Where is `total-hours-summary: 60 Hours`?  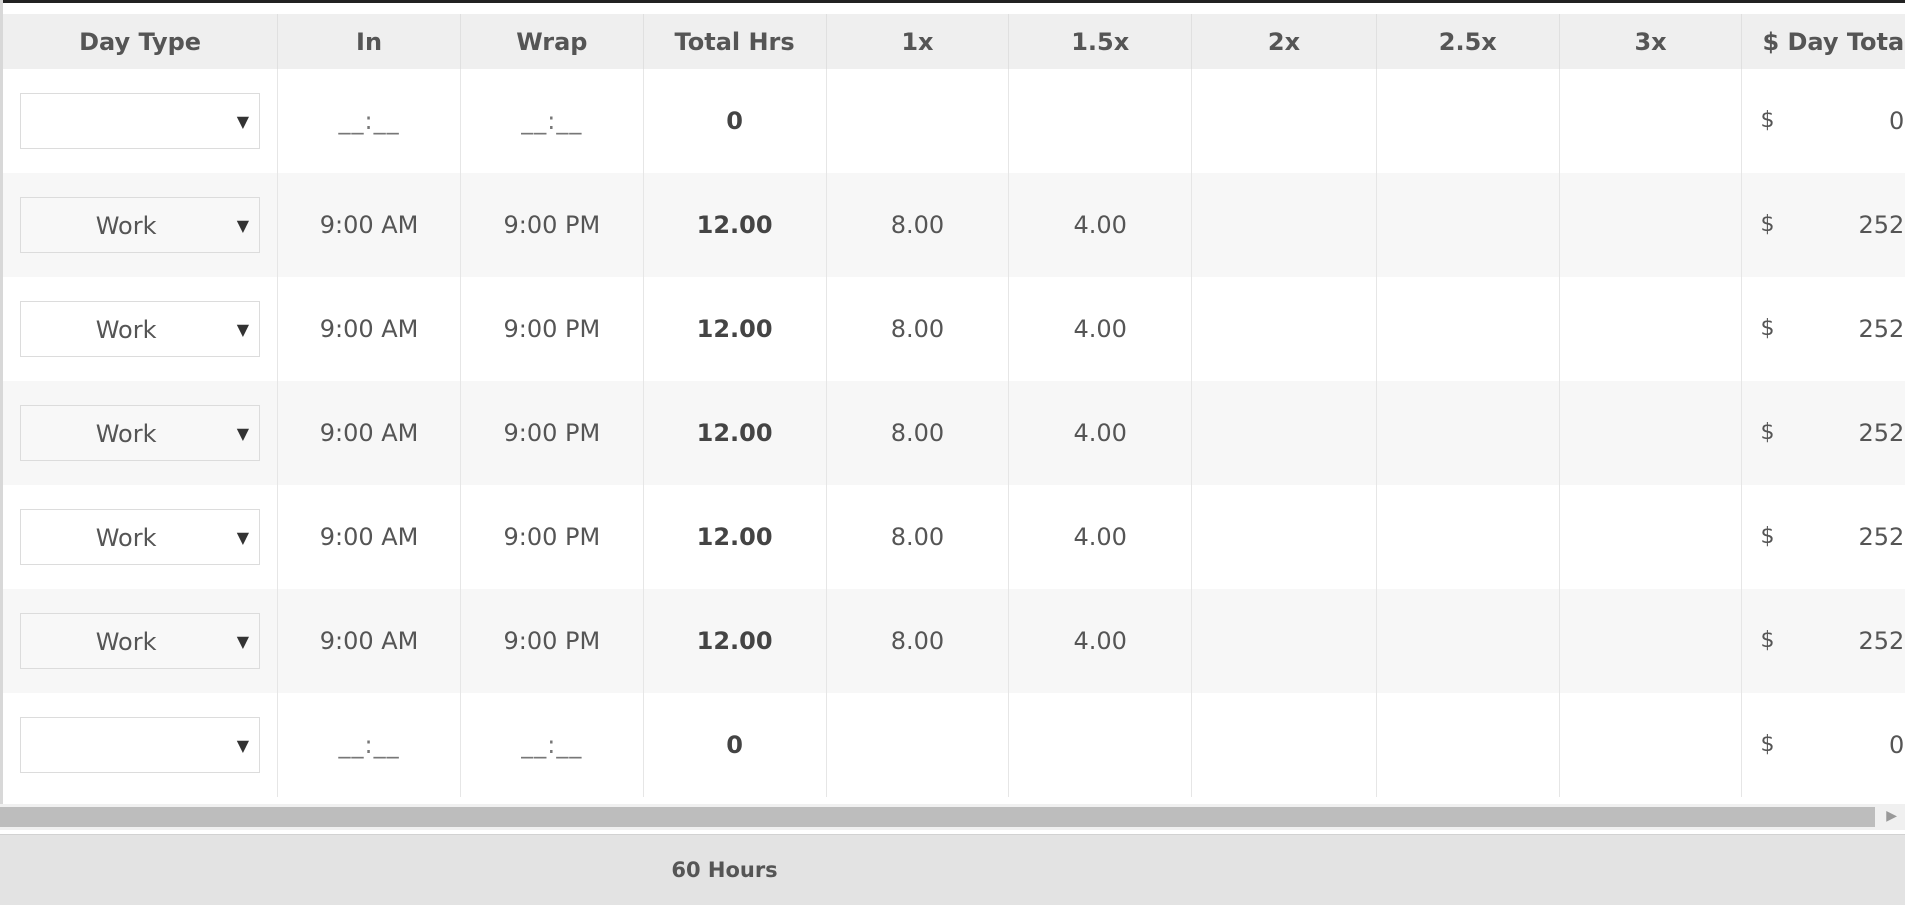
total-hours-summary: 60 Hours is located at coordinates (724, 870).